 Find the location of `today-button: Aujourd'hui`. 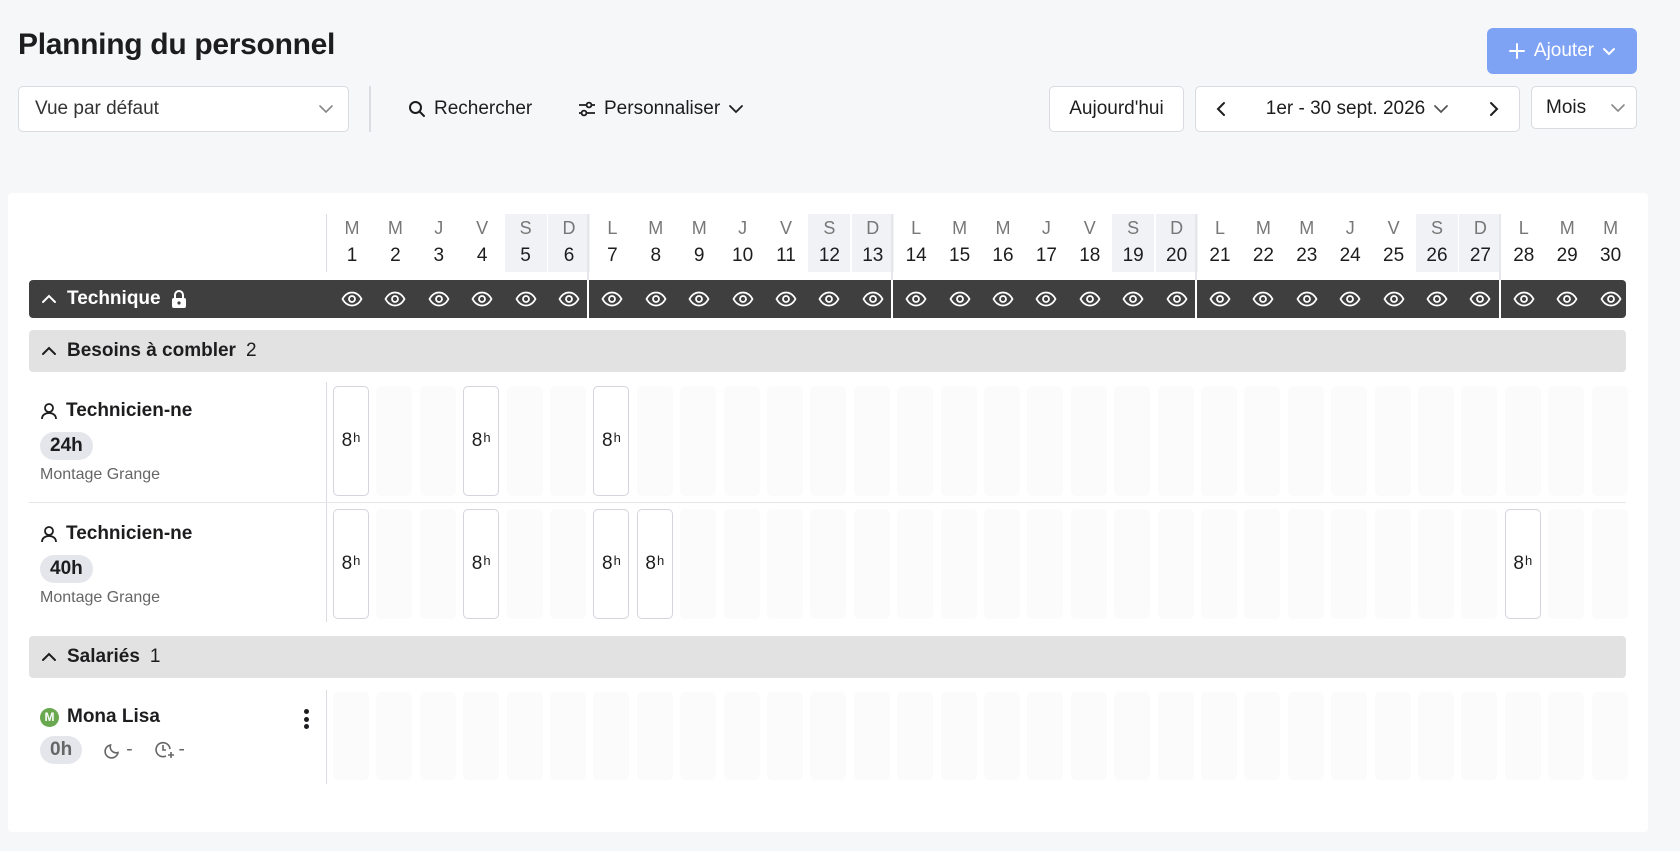

today-button: Aujourd'hui is located at coordinates (1116, 109).